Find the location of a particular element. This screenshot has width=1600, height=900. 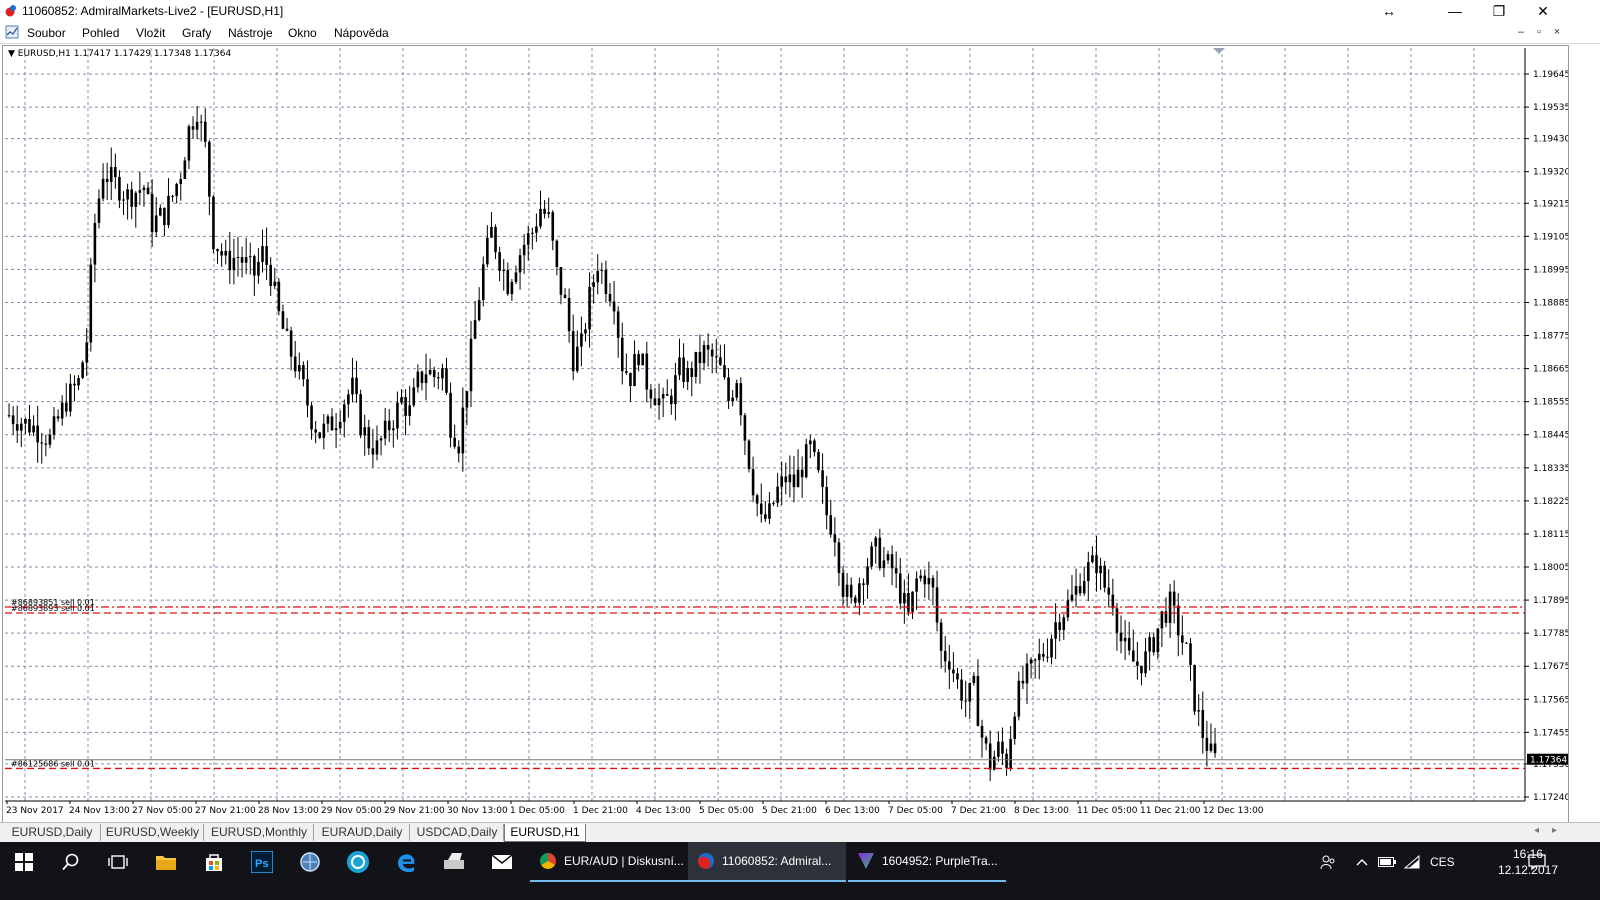

store-bag-icon is located at coordinates (214, 862).